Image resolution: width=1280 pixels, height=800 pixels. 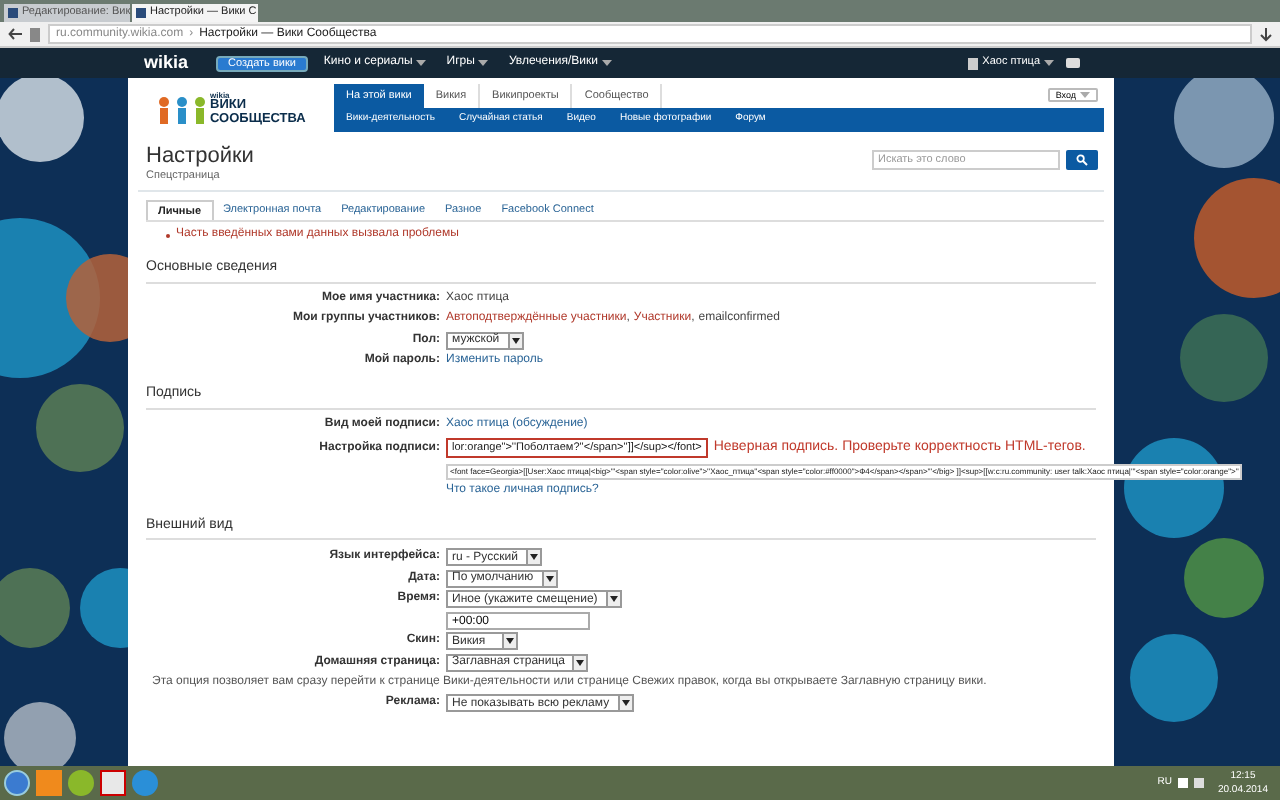 I want to click on start-icon, so click(x=17, y=783).